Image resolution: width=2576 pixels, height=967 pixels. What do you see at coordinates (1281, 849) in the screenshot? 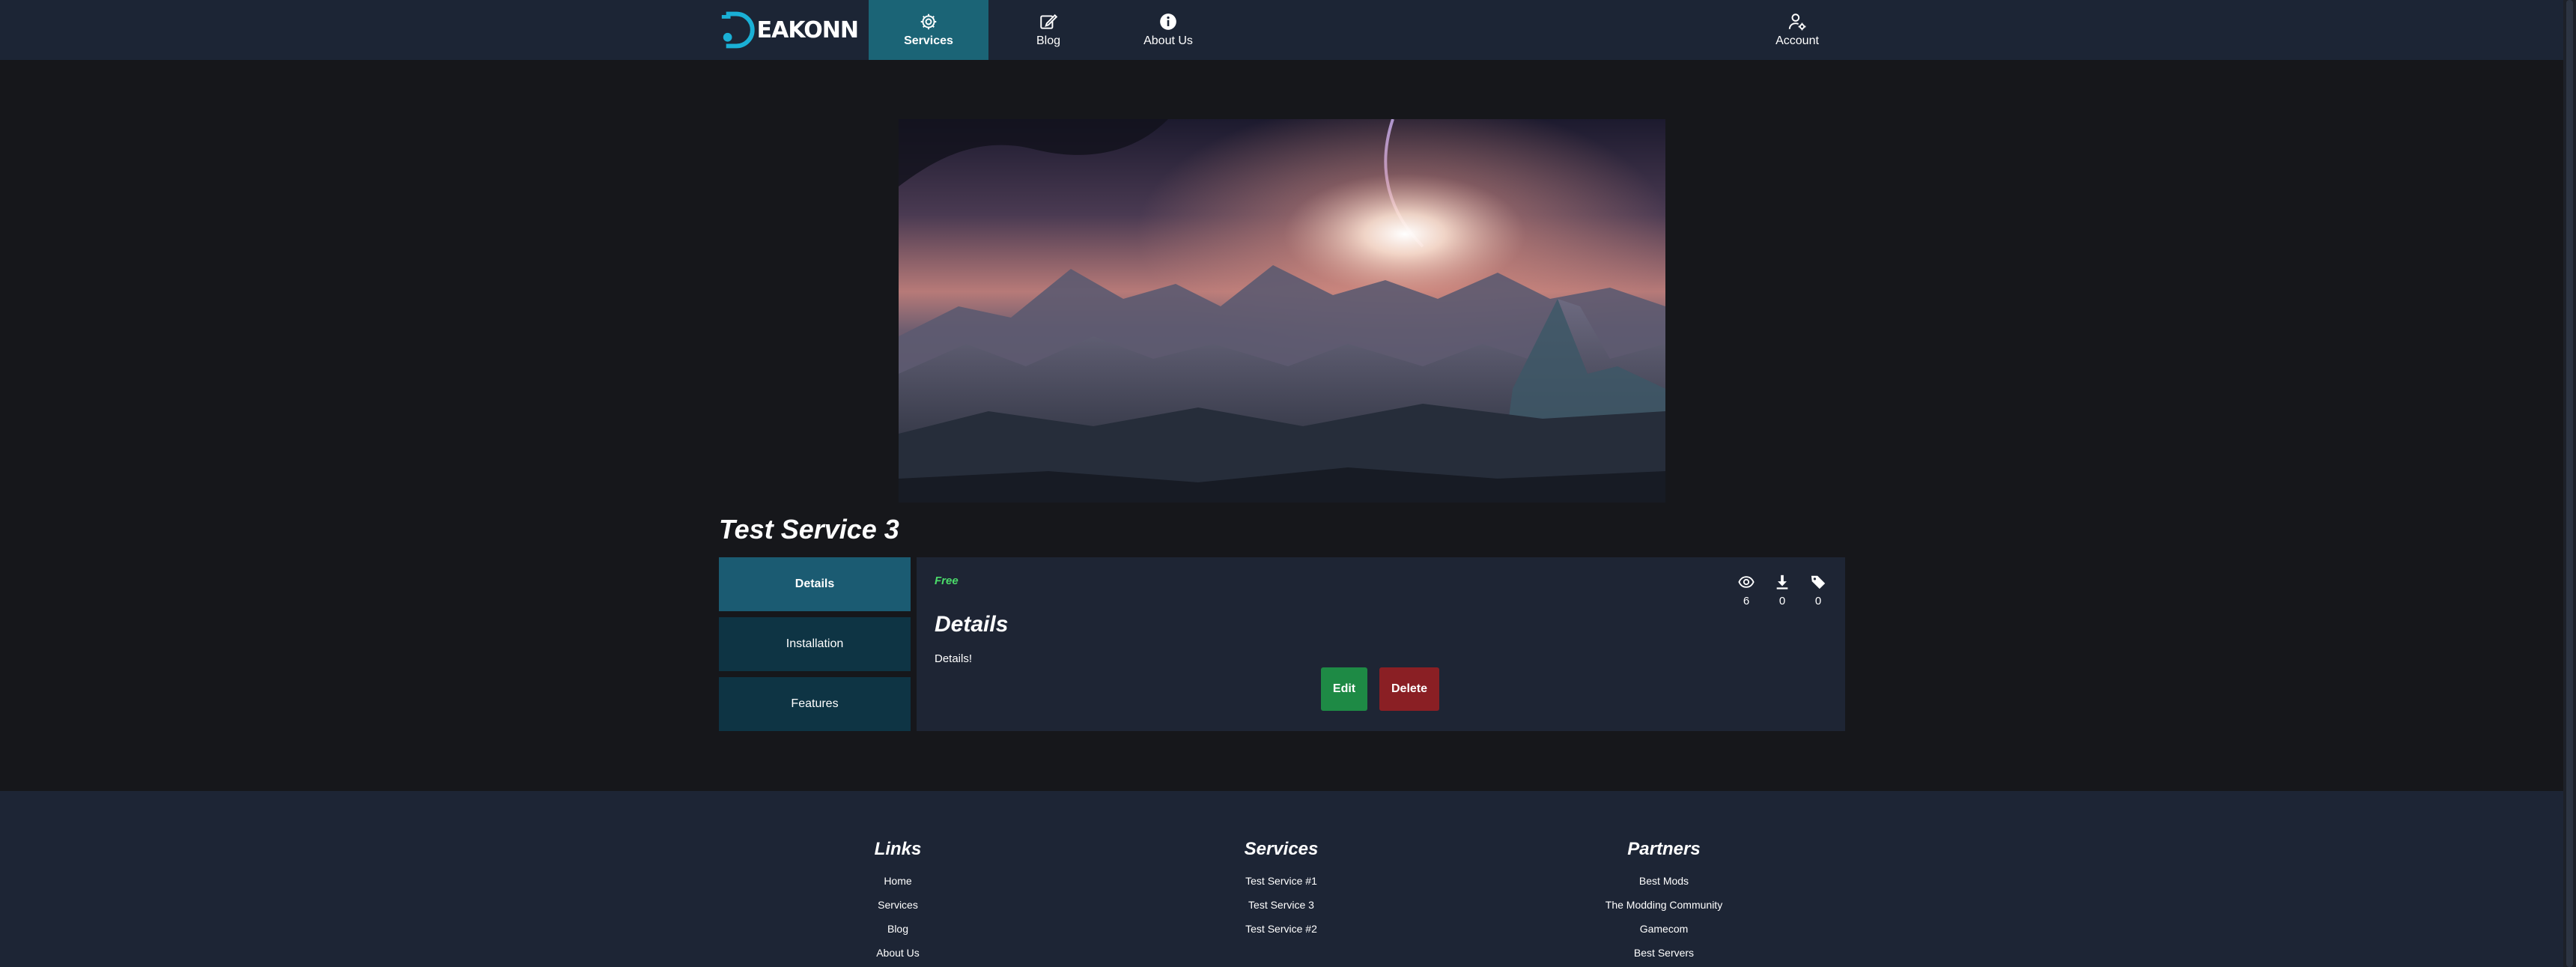
I see `footer-services-title: Services` at bounding box center [1281, 849].